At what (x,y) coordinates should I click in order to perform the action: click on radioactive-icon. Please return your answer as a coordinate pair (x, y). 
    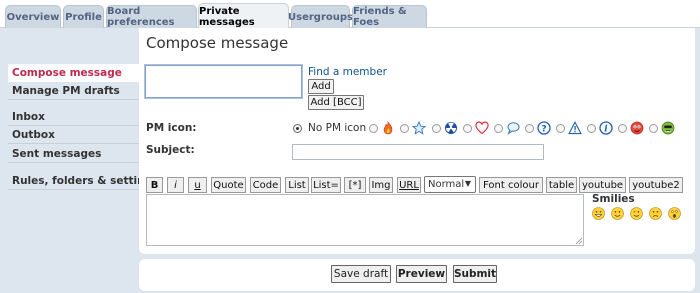
    Looking at the image, I should click on (451, 128).